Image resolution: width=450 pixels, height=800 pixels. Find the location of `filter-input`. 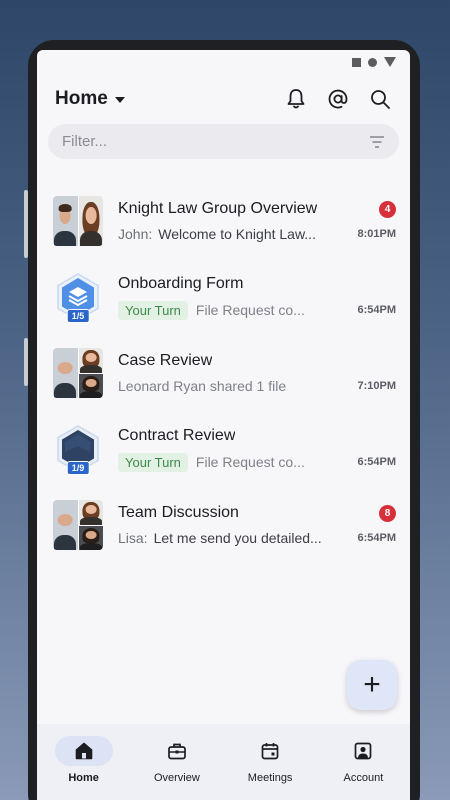

filter-input is located at coordinates (215, 141).